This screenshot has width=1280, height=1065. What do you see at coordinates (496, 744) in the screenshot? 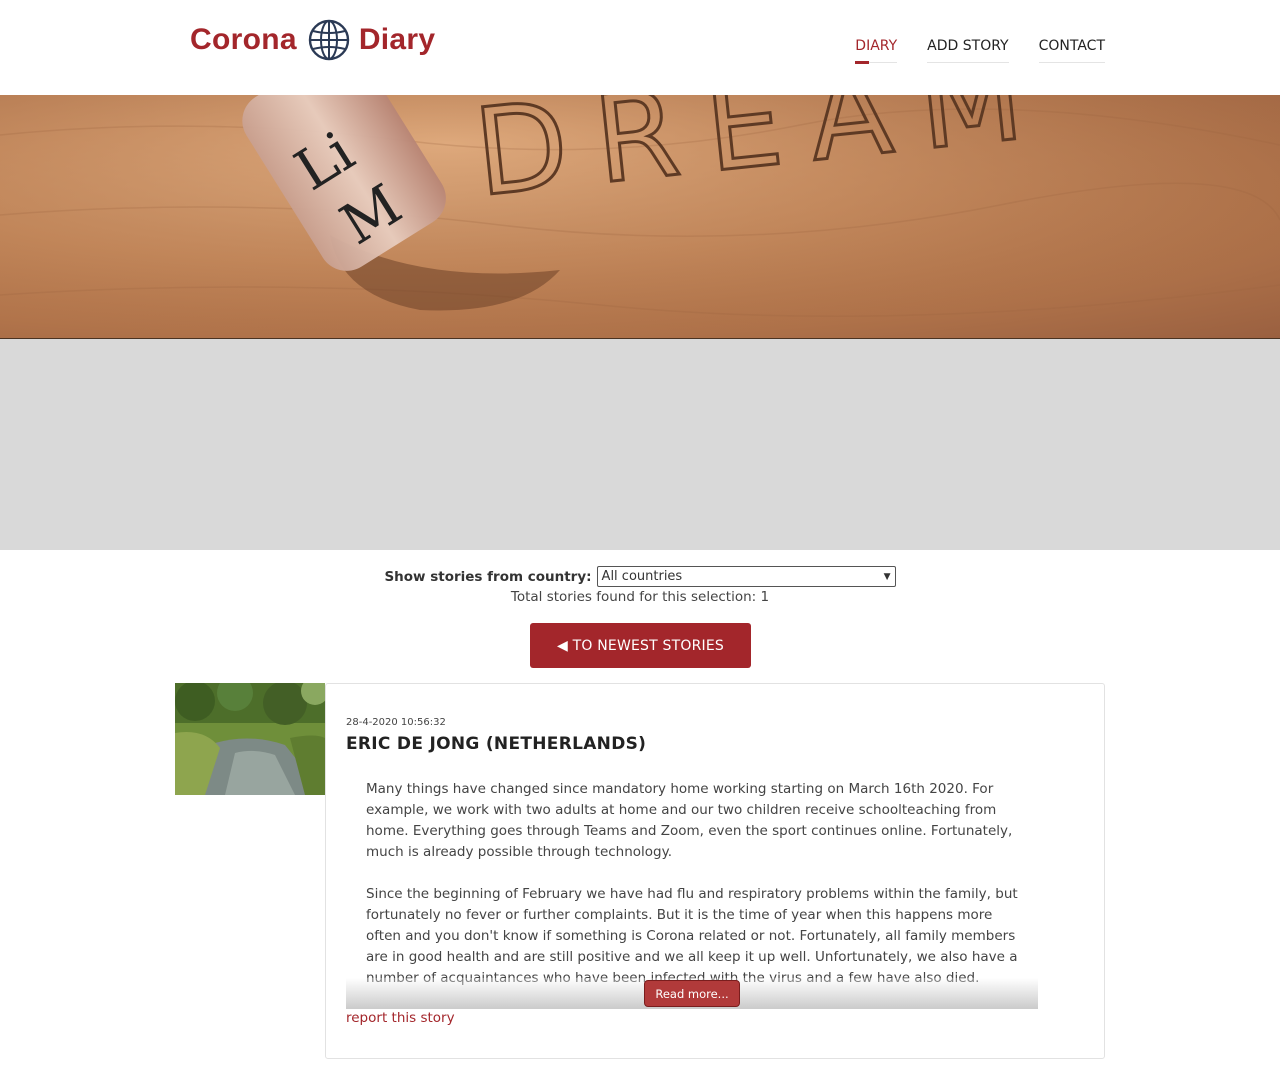
I see `story-title: ERIC DE JONG (NETHERLANDS)` at bounding box center [496, 744].